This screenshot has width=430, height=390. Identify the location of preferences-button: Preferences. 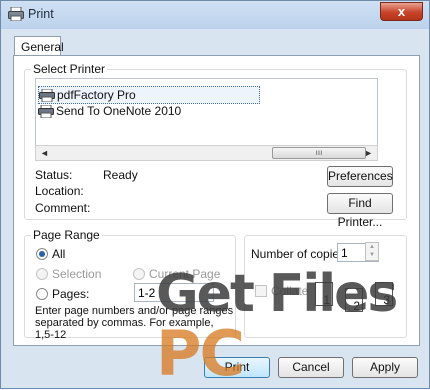
(360, 176).